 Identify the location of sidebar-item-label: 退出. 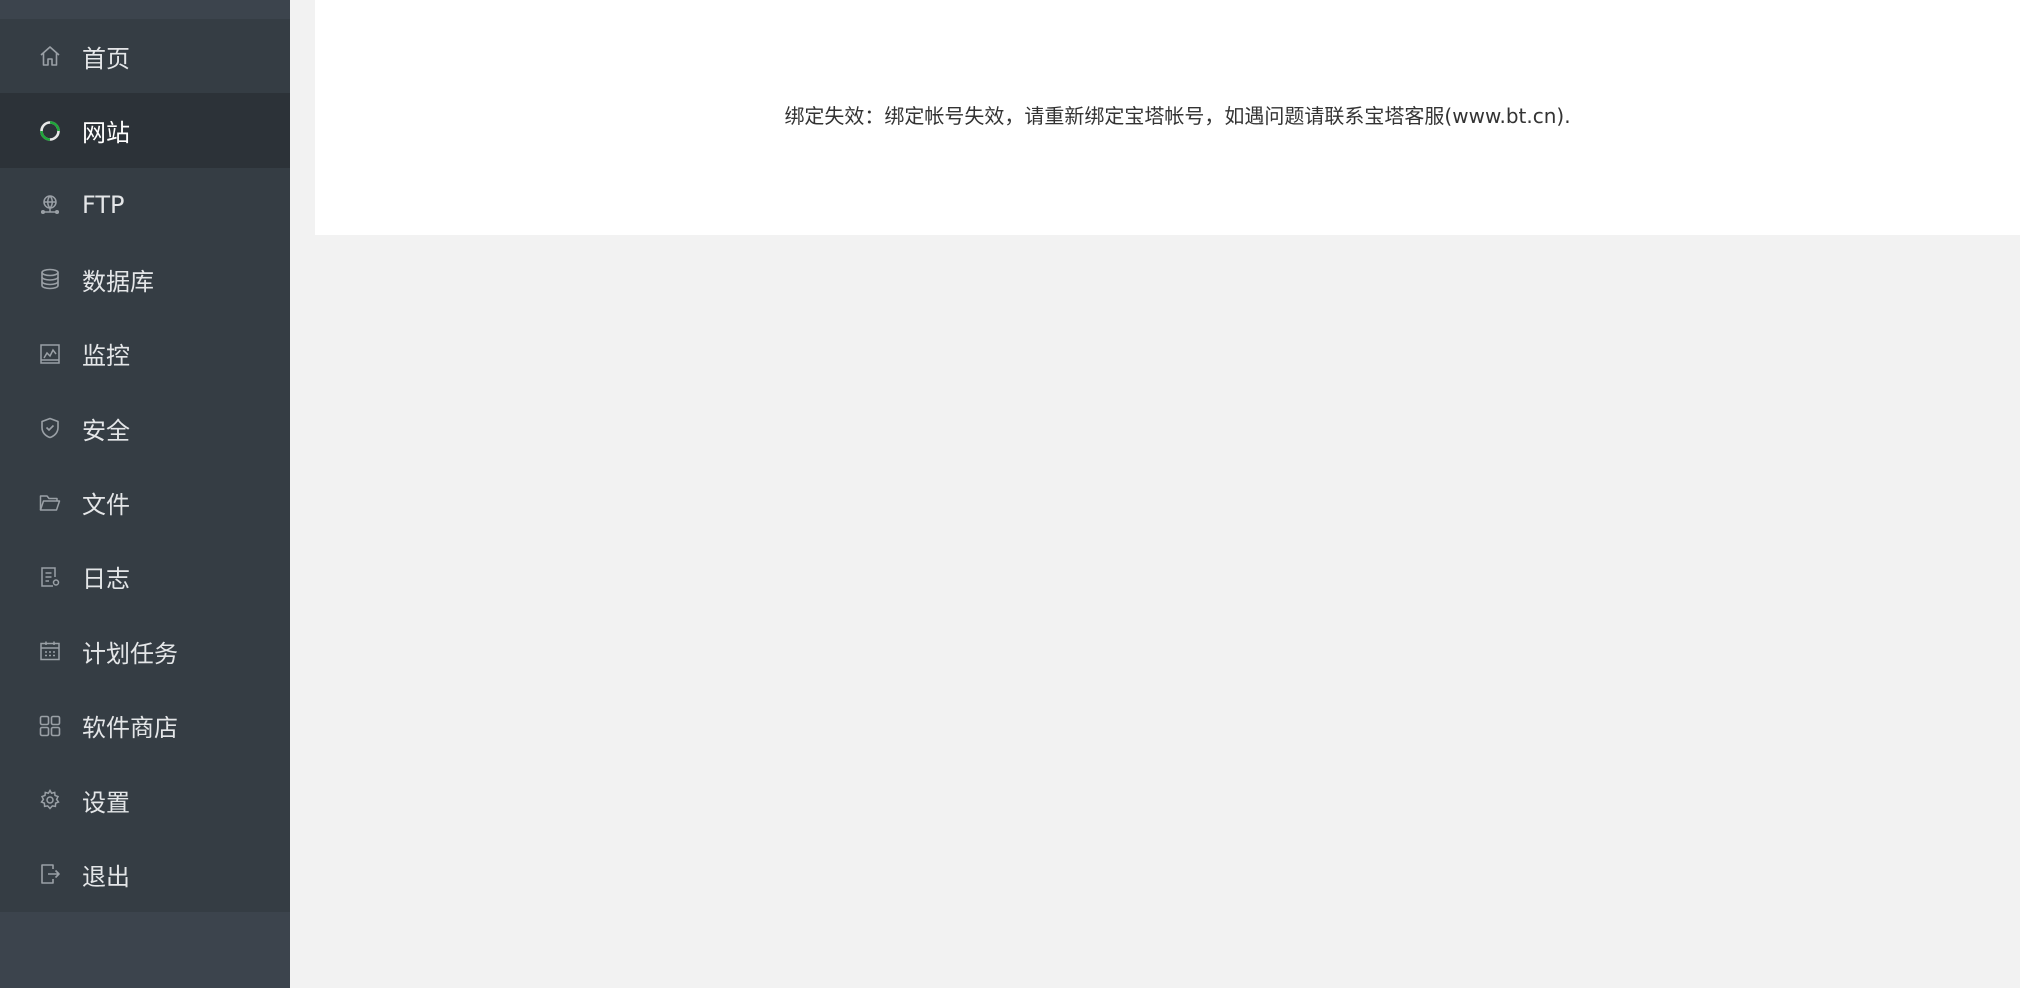
(106, 876).